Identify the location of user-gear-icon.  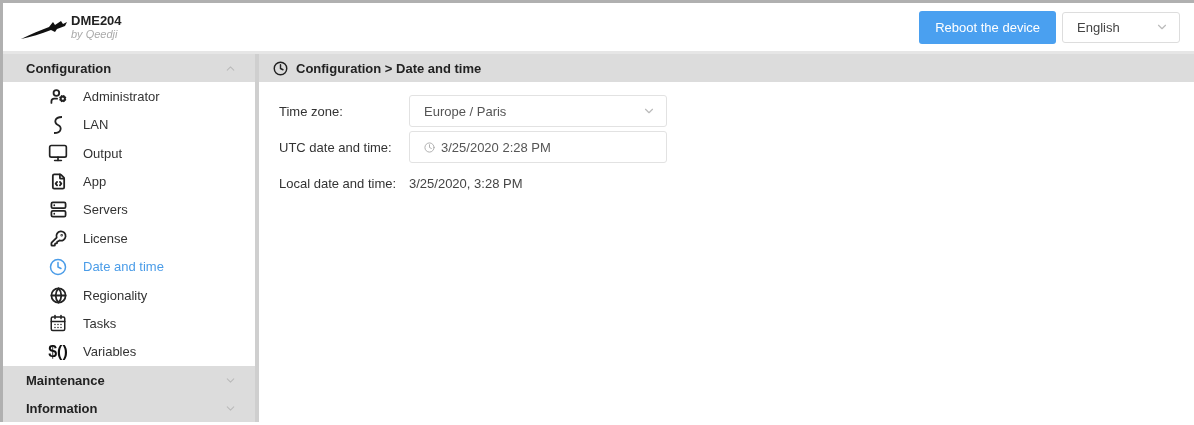
(58, 96).